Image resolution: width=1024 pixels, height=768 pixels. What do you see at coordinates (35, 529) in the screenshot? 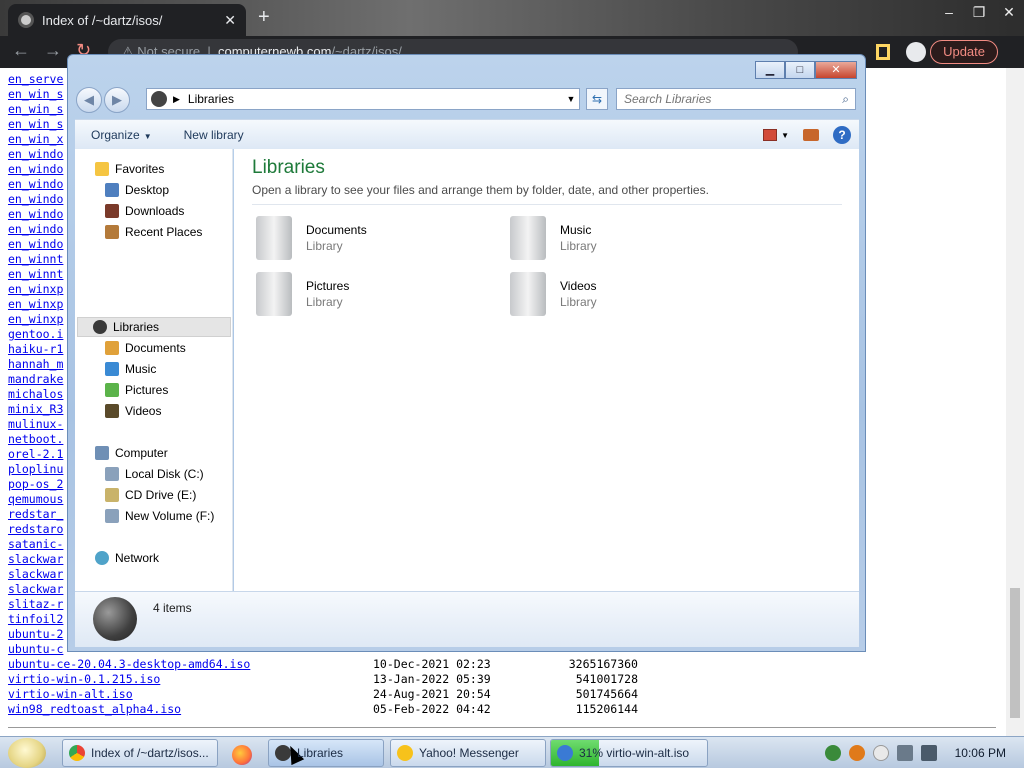
I see `file-link: redstaro` at bounding box center [35, 529].